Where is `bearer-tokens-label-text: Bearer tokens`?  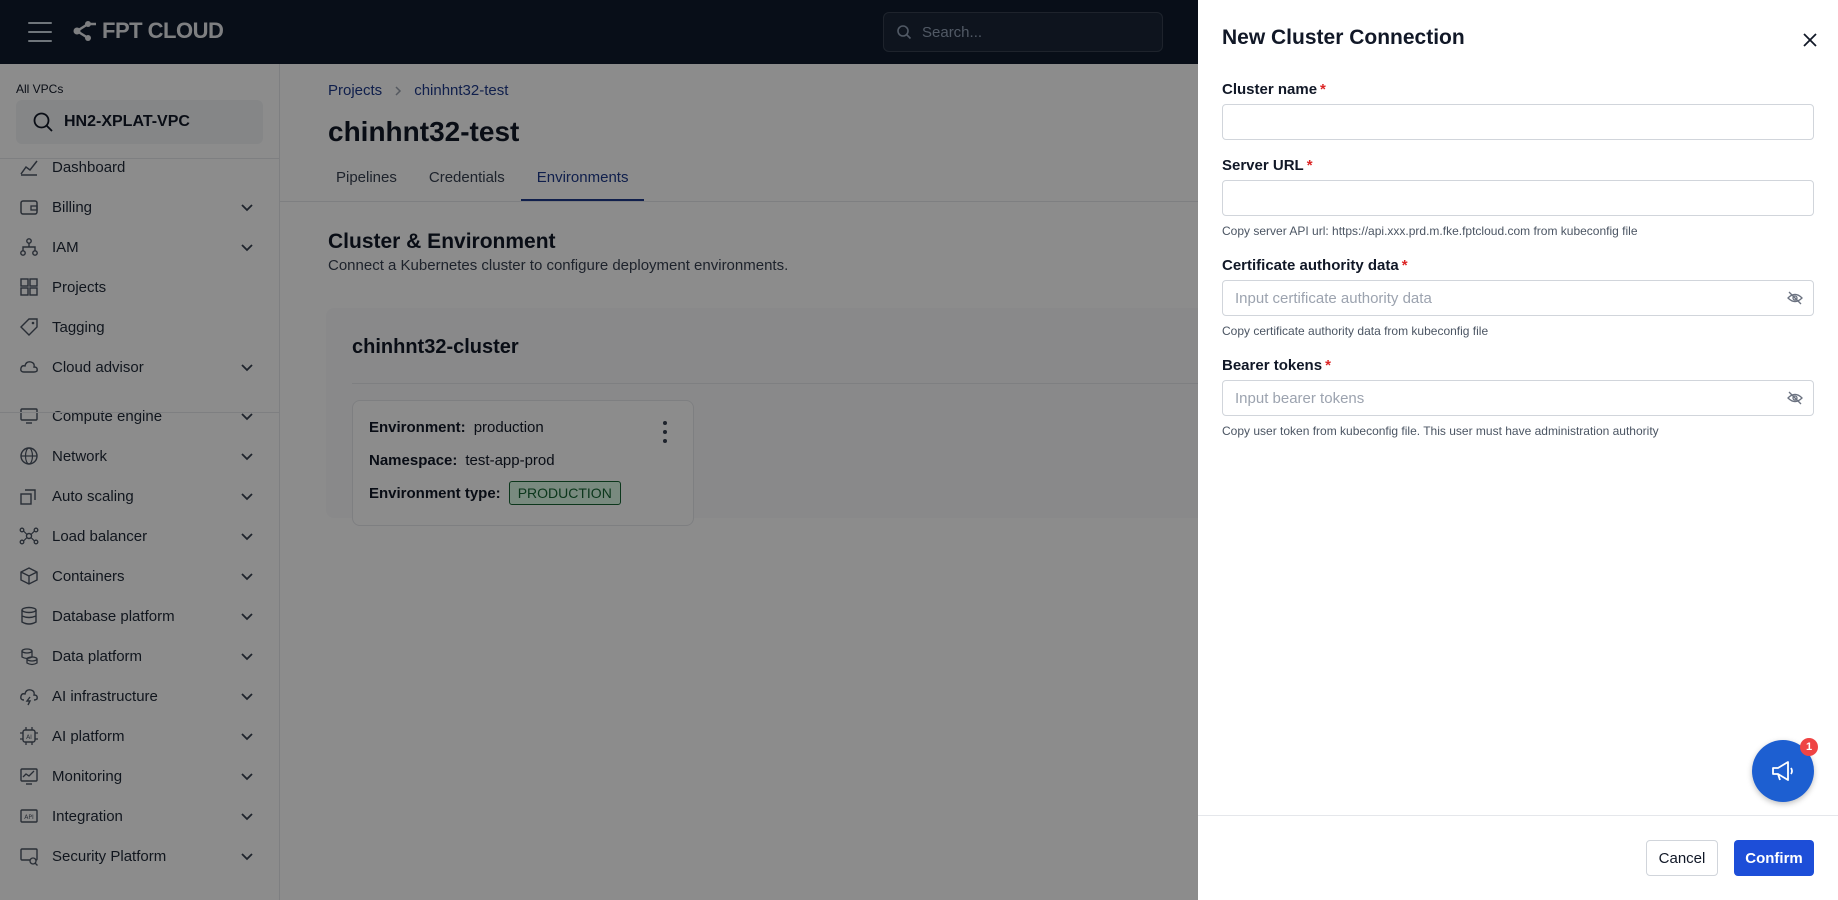 bearer-tokens-label-text: Bearer tokens is located at coordinates (1272, 365).